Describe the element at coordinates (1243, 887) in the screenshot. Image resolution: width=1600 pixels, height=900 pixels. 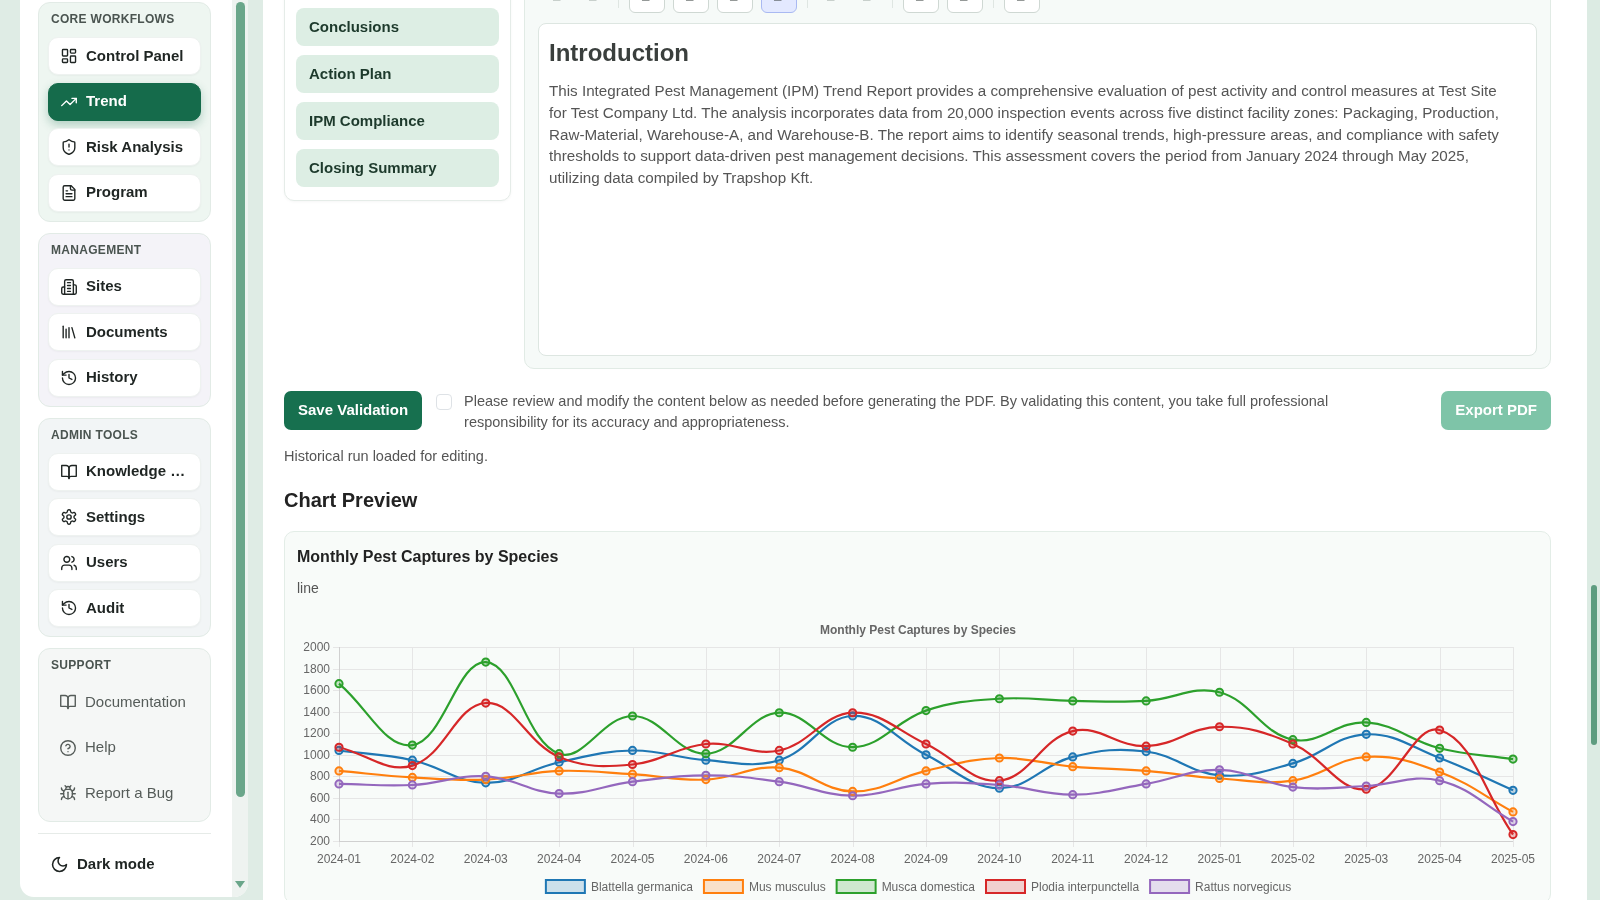
I see `legend-label: Rattus norvegicus` at that location.